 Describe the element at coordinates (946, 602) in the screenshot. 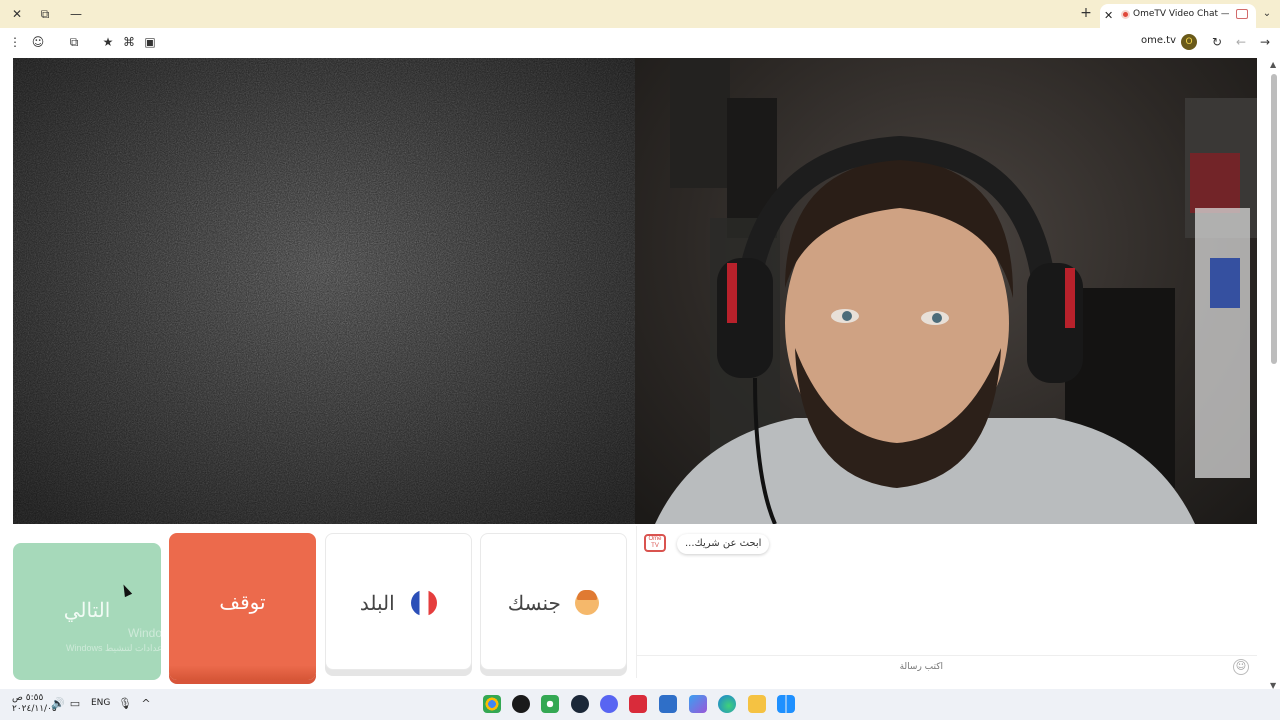

I see `chat-panel: Ome TV ...ابحث عن شريك ☺` at that location.